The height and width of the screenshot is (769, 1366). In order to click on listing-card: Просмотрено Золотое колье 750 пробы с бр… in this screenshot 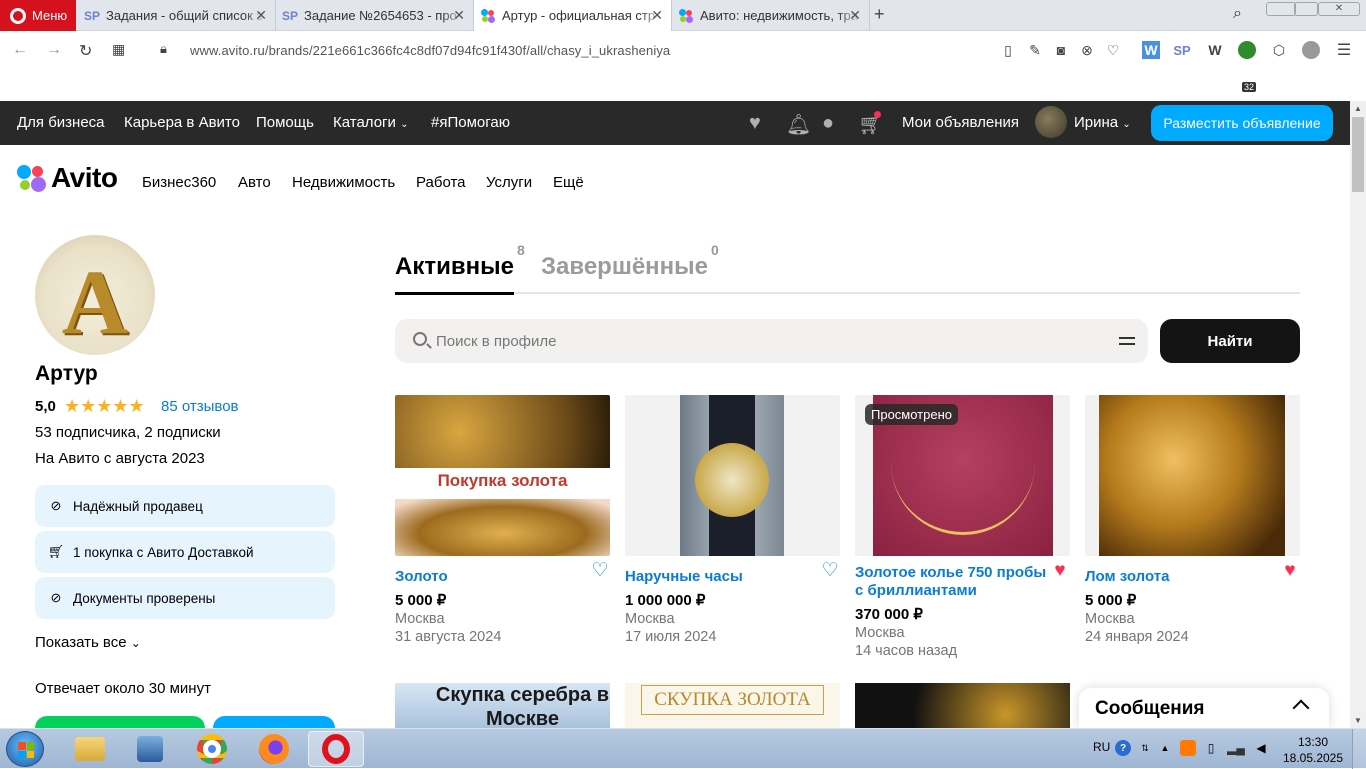, I will do `click(962, 527)`.